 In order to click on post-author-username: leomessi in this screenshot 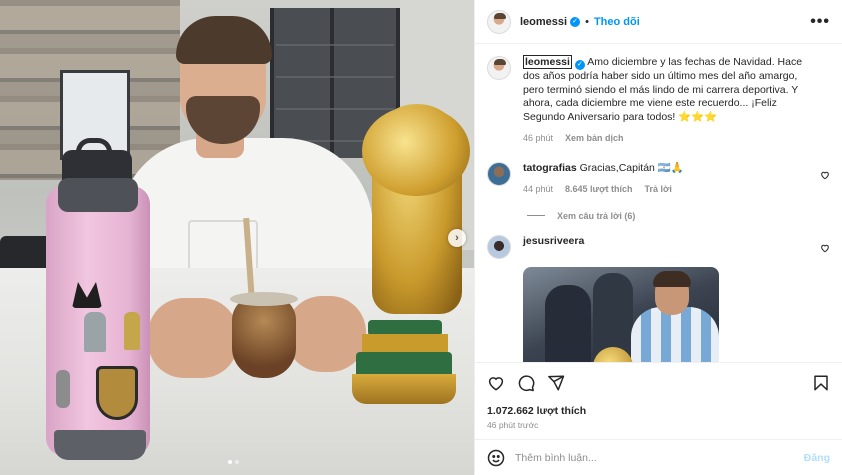, I will do `click(543, 22)`.